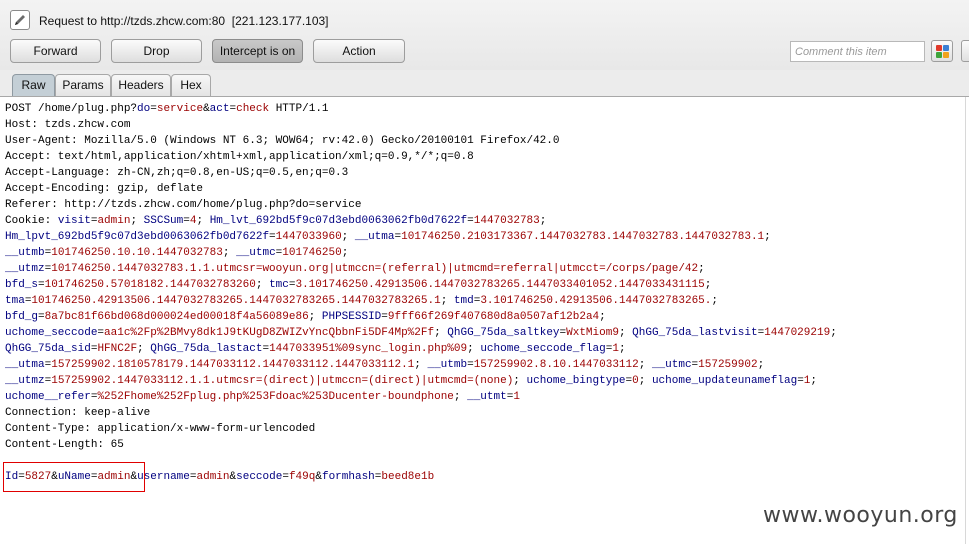  Describe the element at coordinates (374, 237) in the screenshot. I see `param-name: __utma` at that location.